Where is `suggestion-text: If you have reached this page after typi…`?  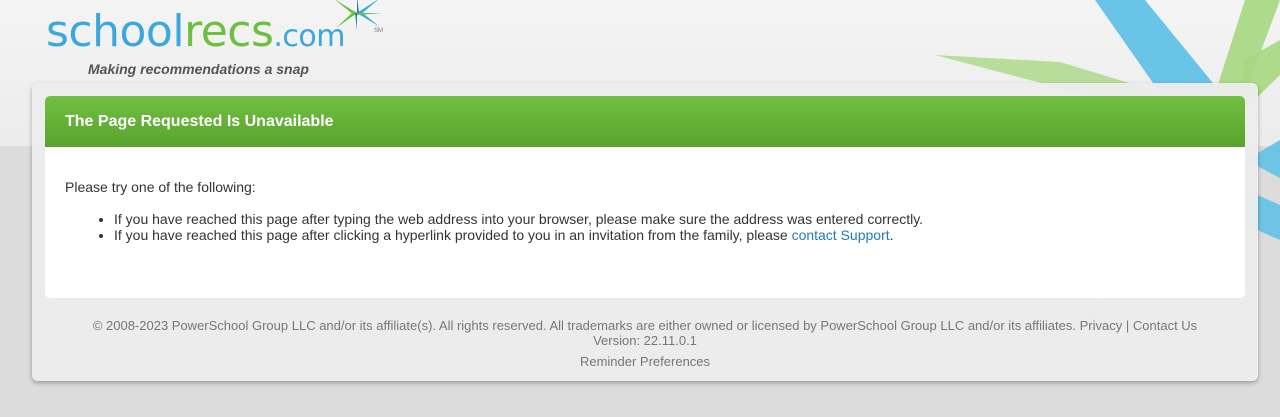 suggestion-text: If you have reached this page after typi… is located at coordinates (519, 219).